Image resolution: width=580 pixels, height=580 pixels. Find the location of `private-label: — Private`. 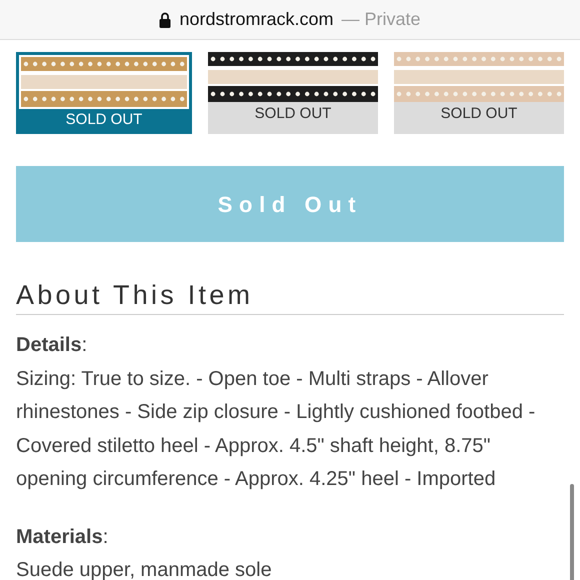

private-label: — Private is located at coordinates (381, 19).